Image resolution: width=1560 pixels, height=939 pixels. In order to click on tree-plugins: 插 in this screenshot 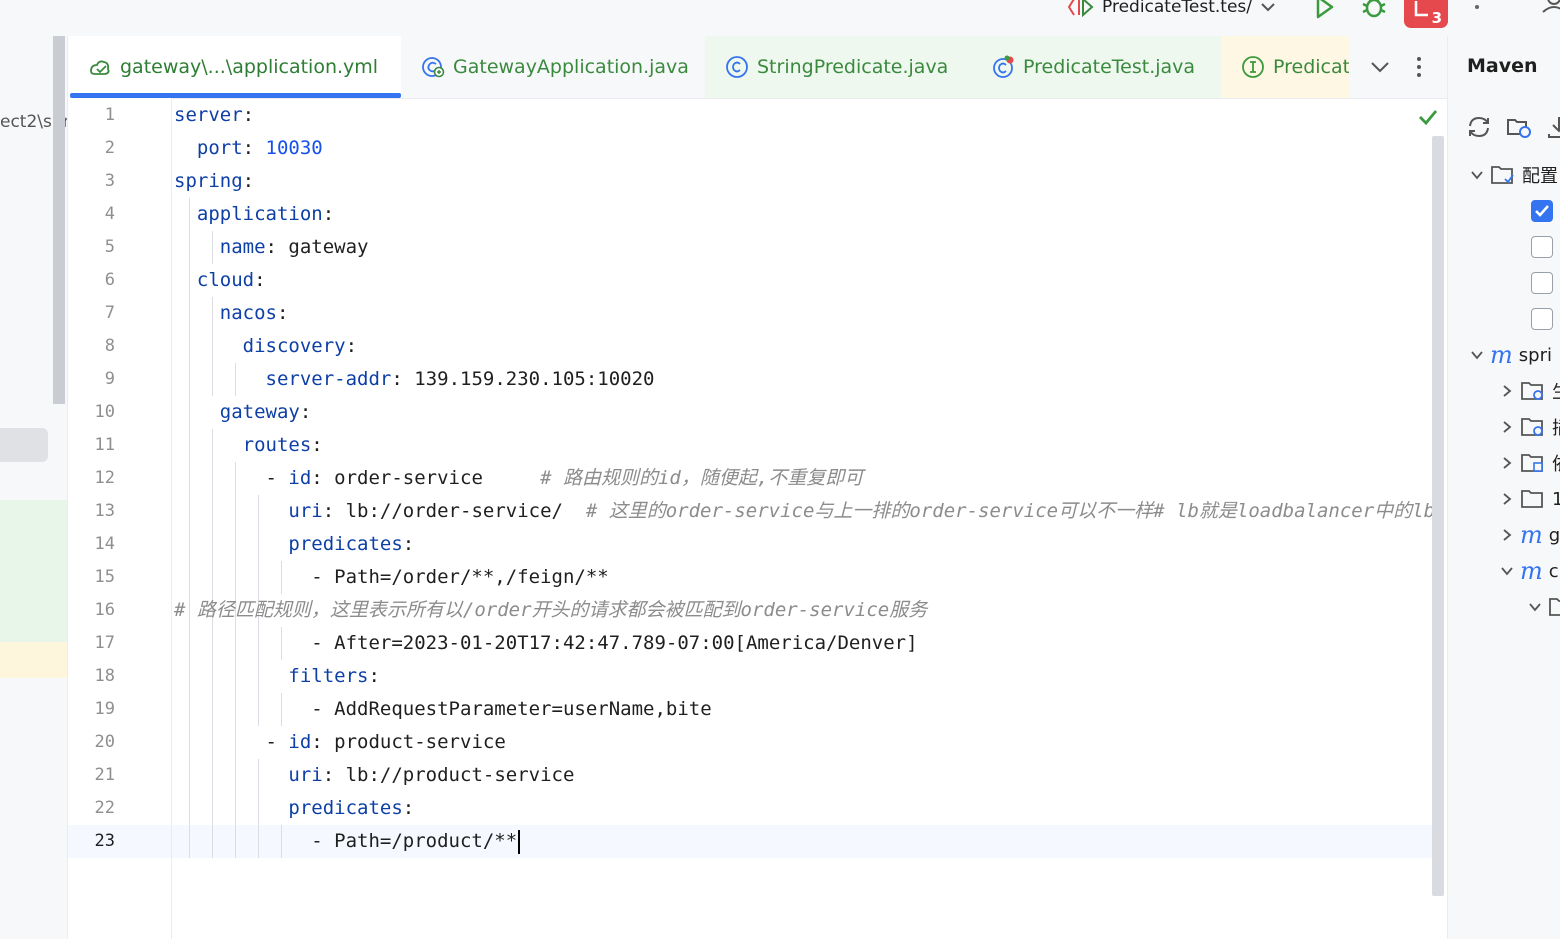, I will do `click(1530, 427)`.